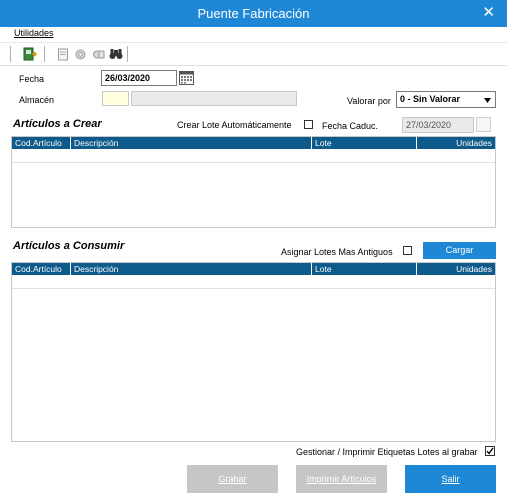 Image resolution: width=507 pixels, height=493 pixels. I want to click on valorar-select: 0 - Sin Valorar, so click(446, 99).